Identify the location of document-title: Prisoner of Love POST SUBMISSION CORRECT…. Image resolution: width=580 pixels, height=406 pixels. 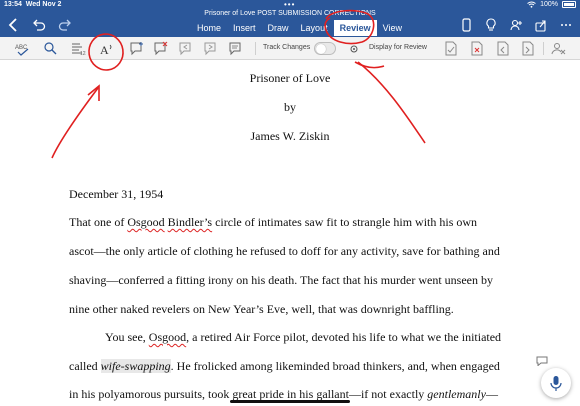
(290, 13).